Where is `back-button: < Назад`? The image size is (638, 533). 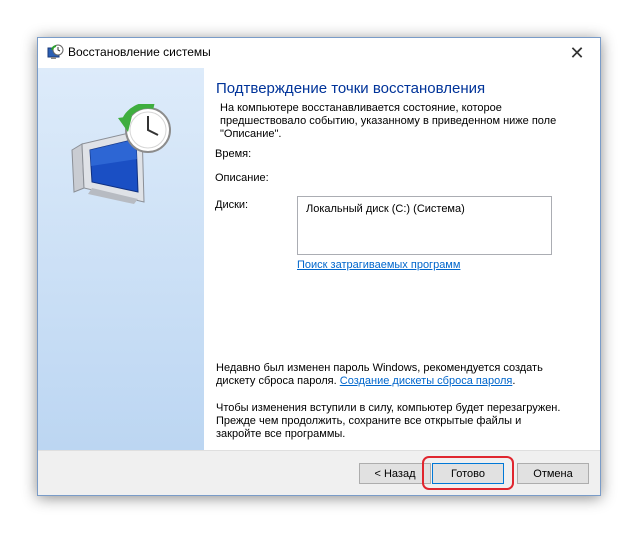 back-button: < Назад is located at coordinates (395, 473).